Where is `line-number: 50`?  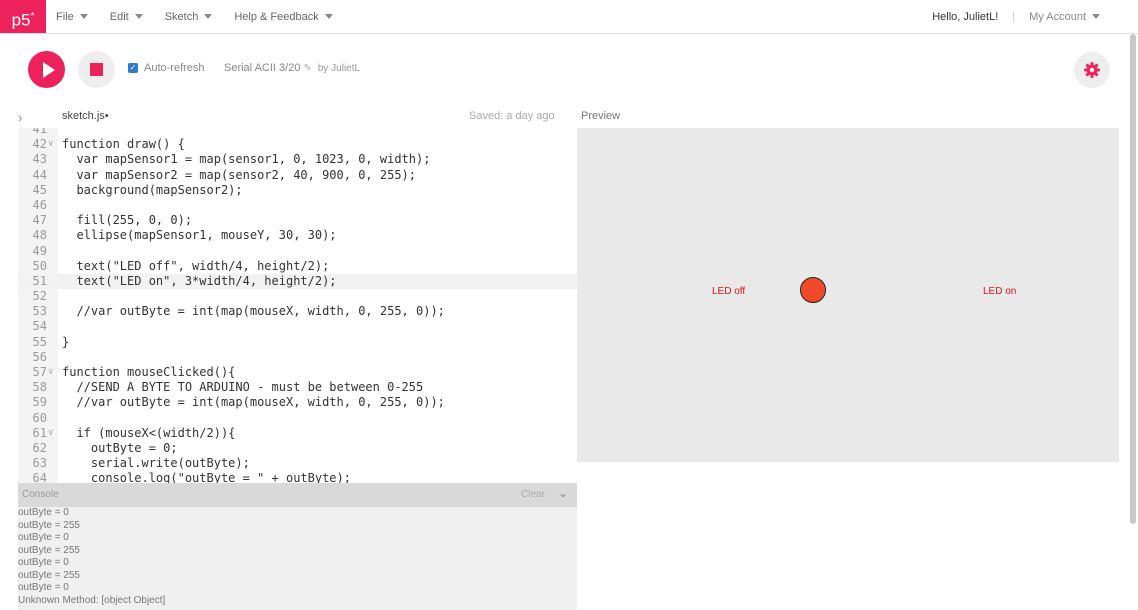 line-number: 50 is located at coordinates (39, 265).